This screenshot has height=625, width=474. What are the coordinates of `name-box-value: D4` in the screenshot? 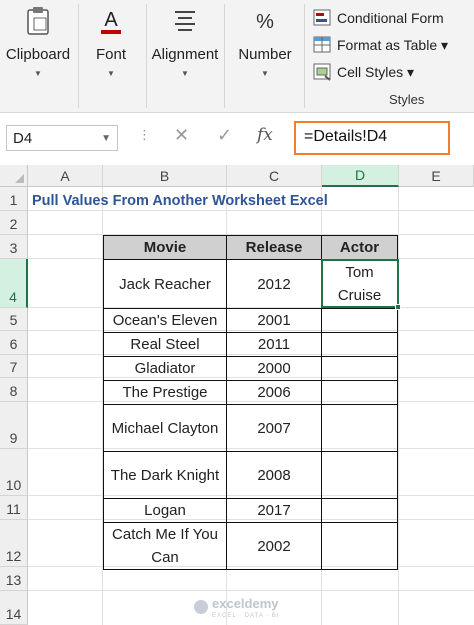 It's located at (23, 138).